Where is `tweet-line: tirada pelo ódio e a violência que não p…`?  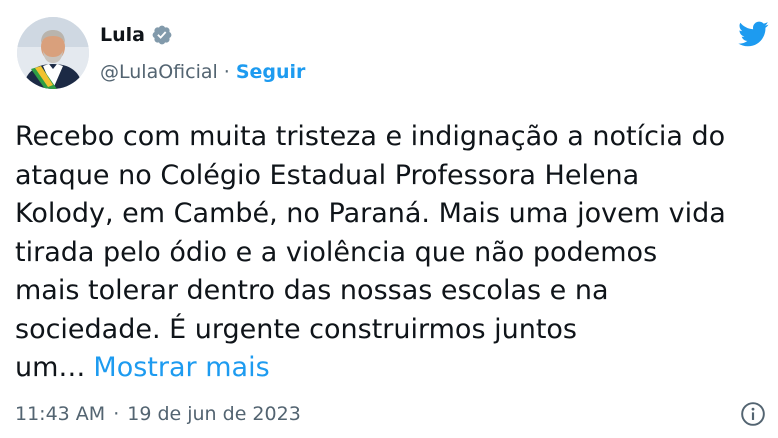 tweet-line: tirada pelo ódio e a violência que não p… is located at coordinates (336, 252).